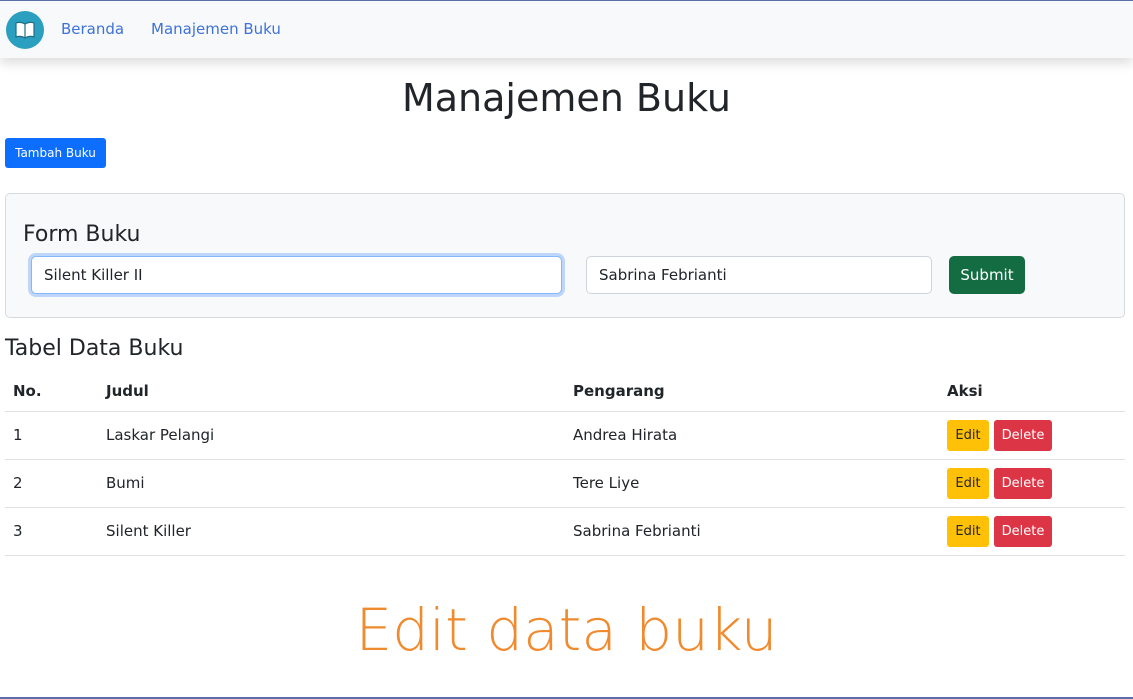 This screenshot has width=1133, height=699. I want to click on table-row: 2 Bumi Tere Liye Edit Delete, so click(565, 483).